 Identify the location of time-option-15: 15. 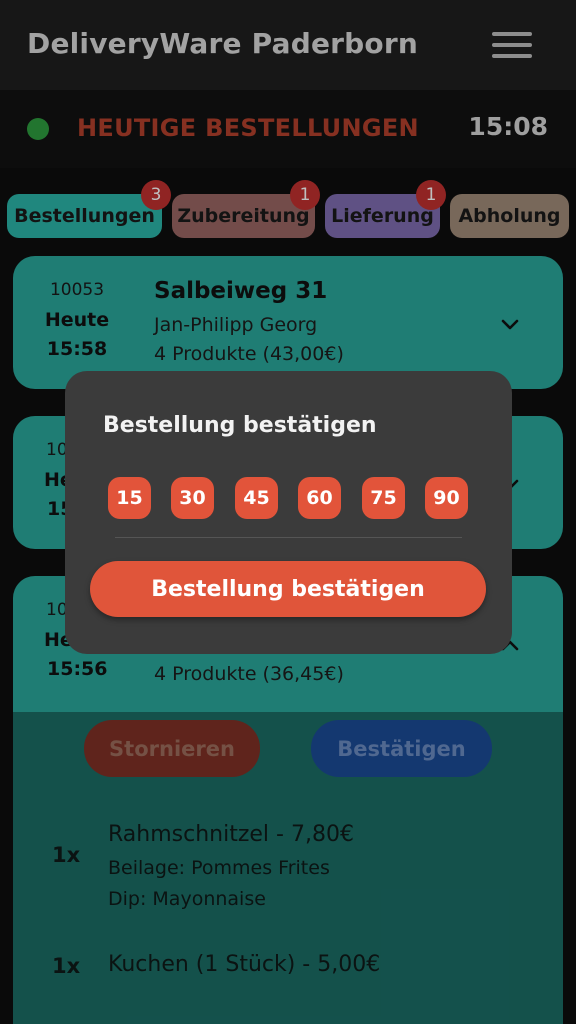
(129, 498).